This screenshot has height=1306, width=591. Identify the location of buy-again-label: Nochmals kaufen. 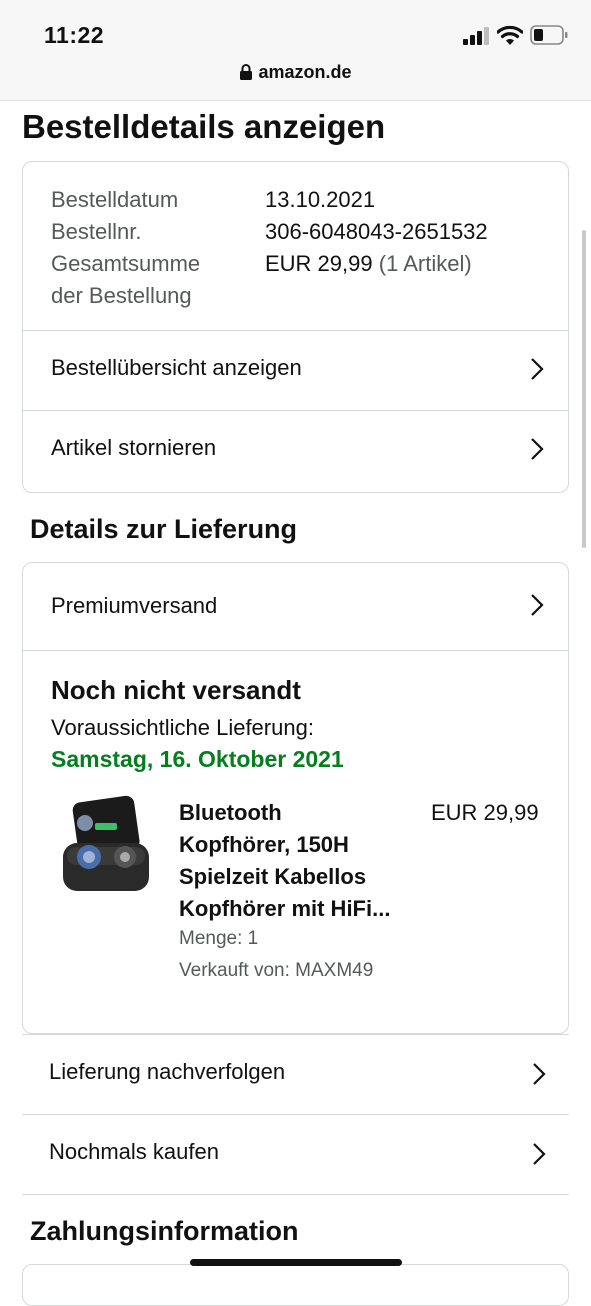
(134, 1151).